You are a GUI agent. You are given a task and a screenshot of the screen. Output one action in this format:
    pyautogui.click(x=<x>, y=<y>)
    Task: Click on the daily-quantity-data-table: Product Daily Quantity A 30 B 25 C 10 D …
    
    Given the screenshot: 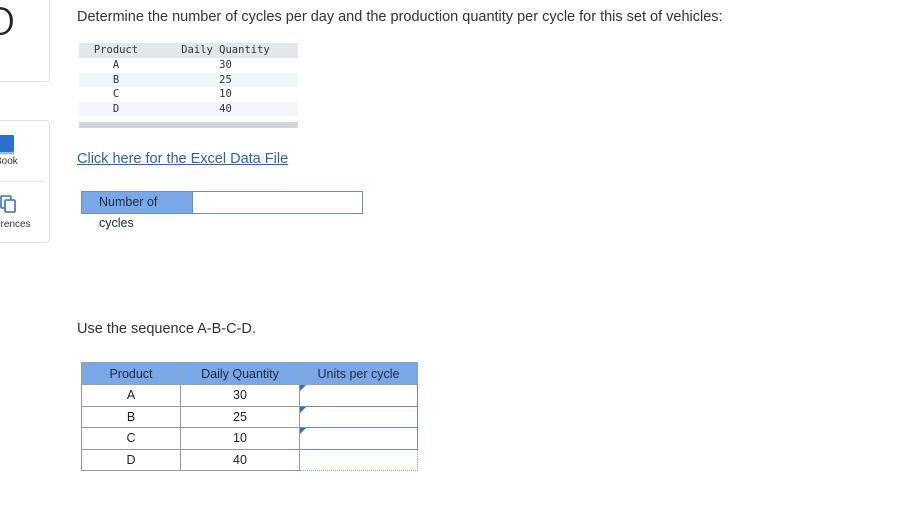 What is the action you would take?
    pyautogui.click(x=188, y=85)
    